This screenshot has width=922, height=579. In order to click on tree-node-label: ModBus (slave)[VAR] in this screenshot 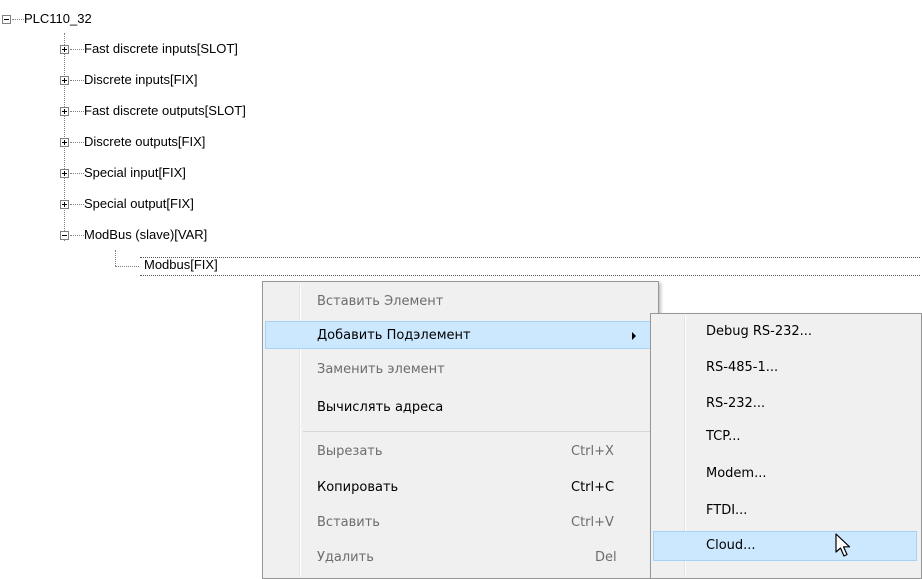, I will do `click(146, 234)`.